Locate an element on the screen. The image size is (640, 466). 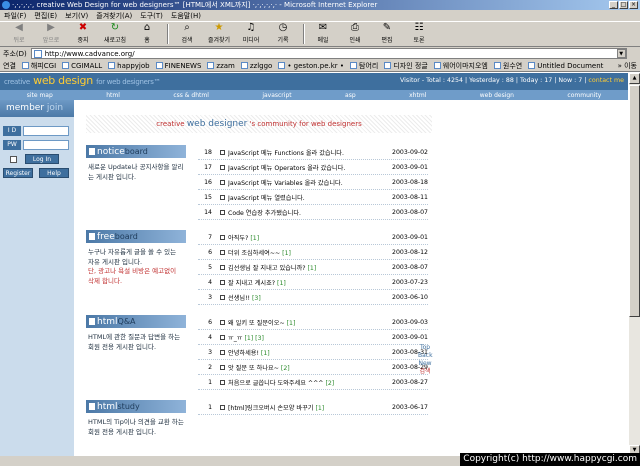
nav-community: community is located at coordinates (584, 95).